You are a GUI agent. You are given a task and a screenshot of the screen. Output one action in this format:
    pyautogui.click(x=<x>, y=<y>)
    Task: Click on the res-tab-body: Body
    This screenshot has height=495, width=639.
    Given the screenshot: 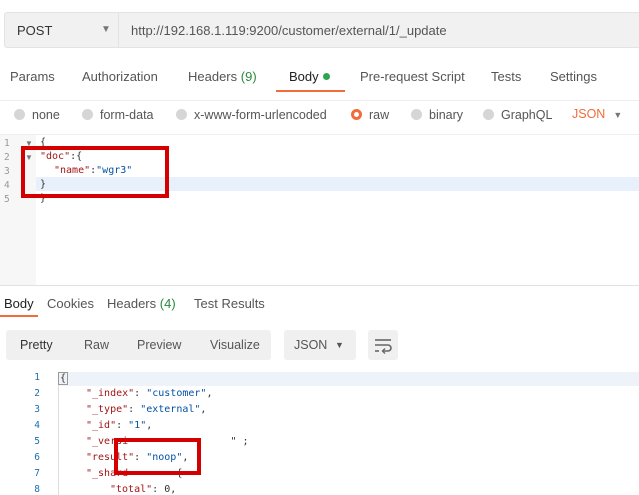 What is the action you would take?
    pyautogui.click(x=19, y=303)
    